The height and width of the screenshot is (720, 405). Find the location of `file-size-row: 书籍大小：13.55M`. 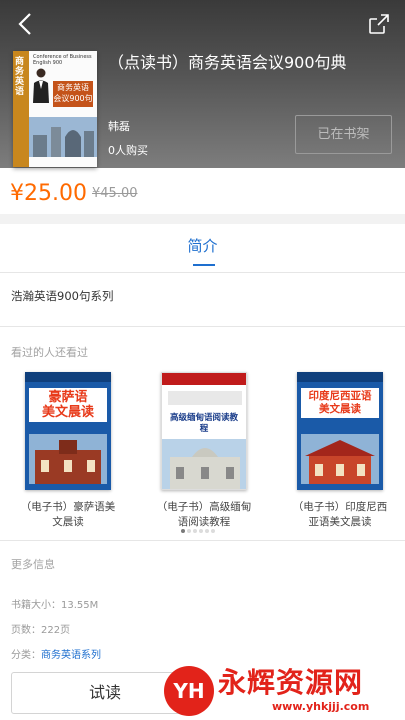

file-size-row: 书籍大小：13.55M is located at coordinates (54, 603).